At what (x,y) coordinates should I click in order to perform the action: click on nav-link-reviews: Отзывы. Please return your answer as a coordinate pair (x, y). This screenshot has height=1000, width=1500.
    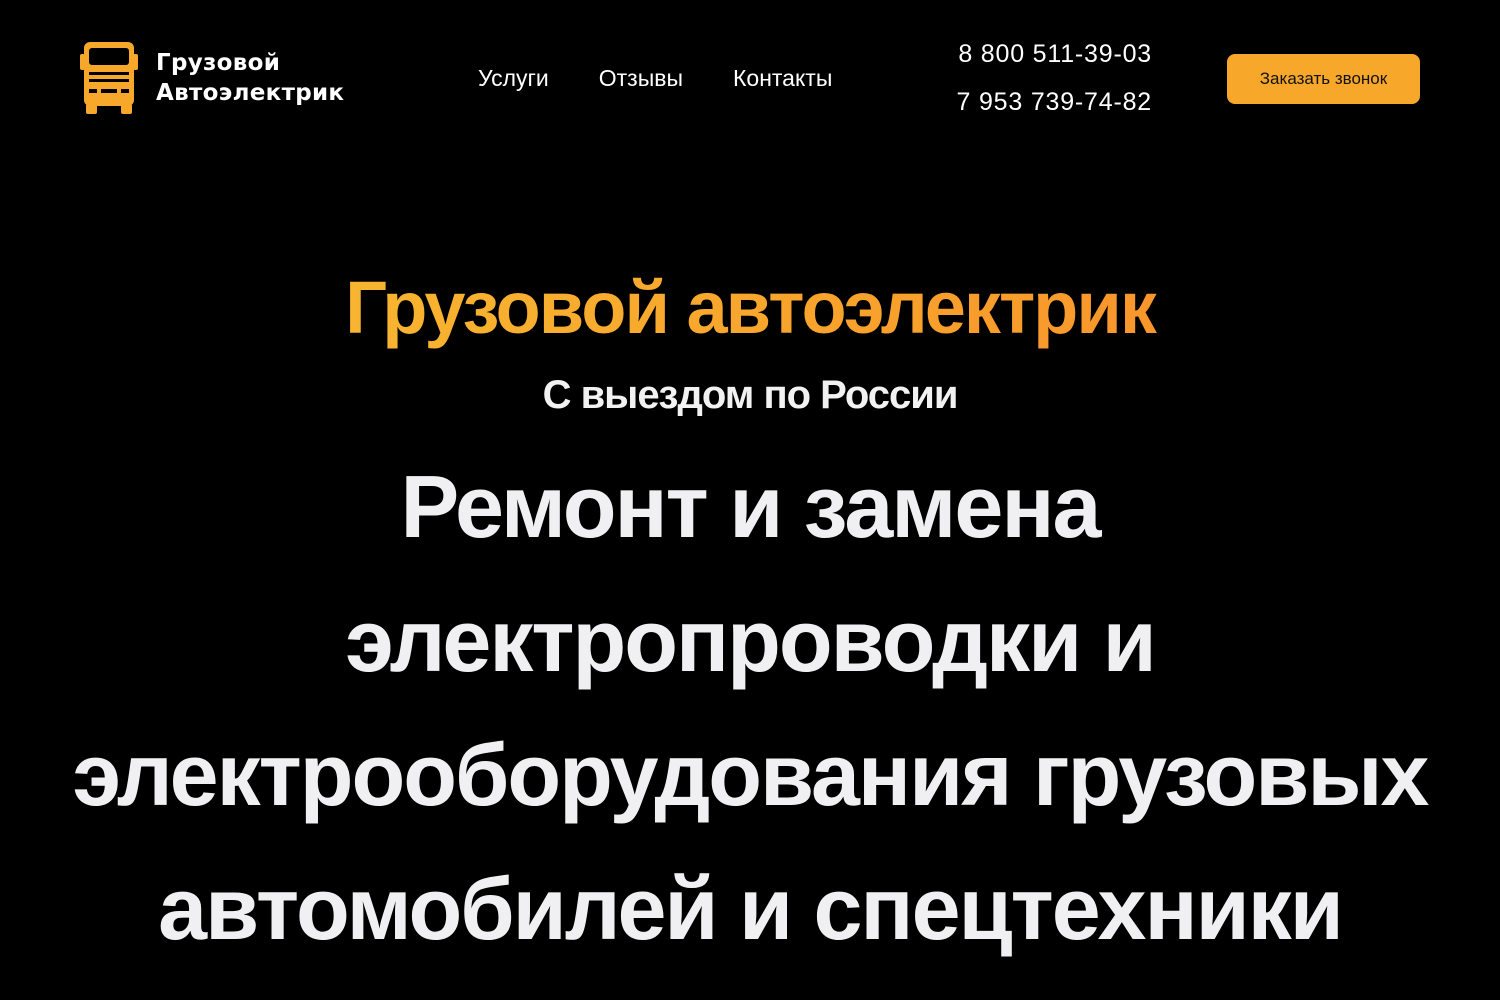
    Looking at the image, I should click on (641, 78).